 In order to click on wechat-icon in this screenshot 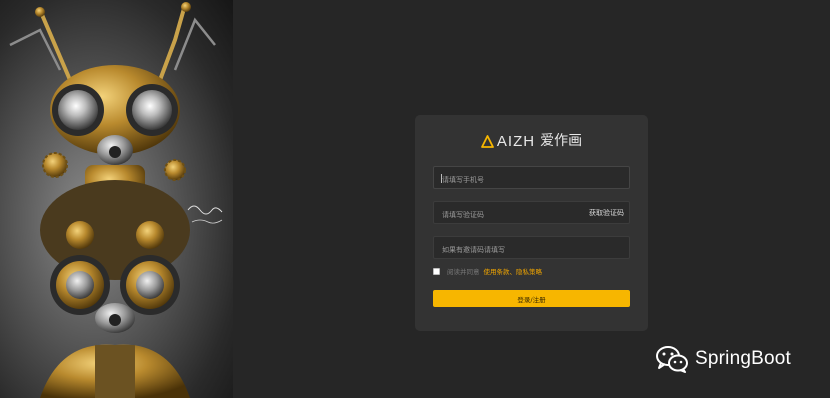, I will do `click(672, 359)`.